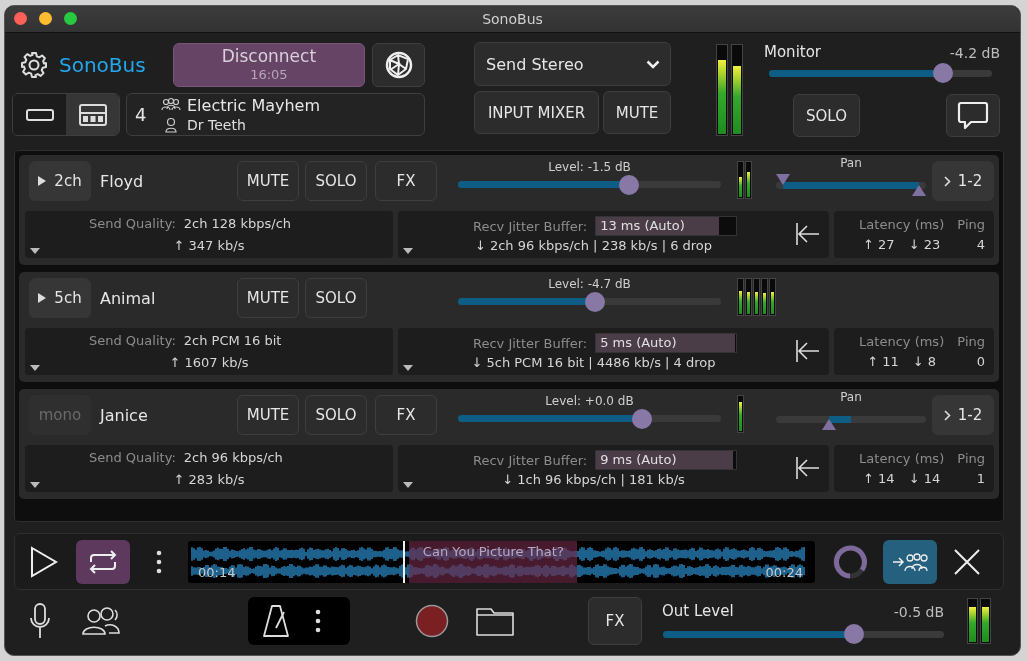  What do you see at coordinates (924, 361) in the screenshot?
I see `latency-down: ↓ 8` at bounding box center [924, 361].